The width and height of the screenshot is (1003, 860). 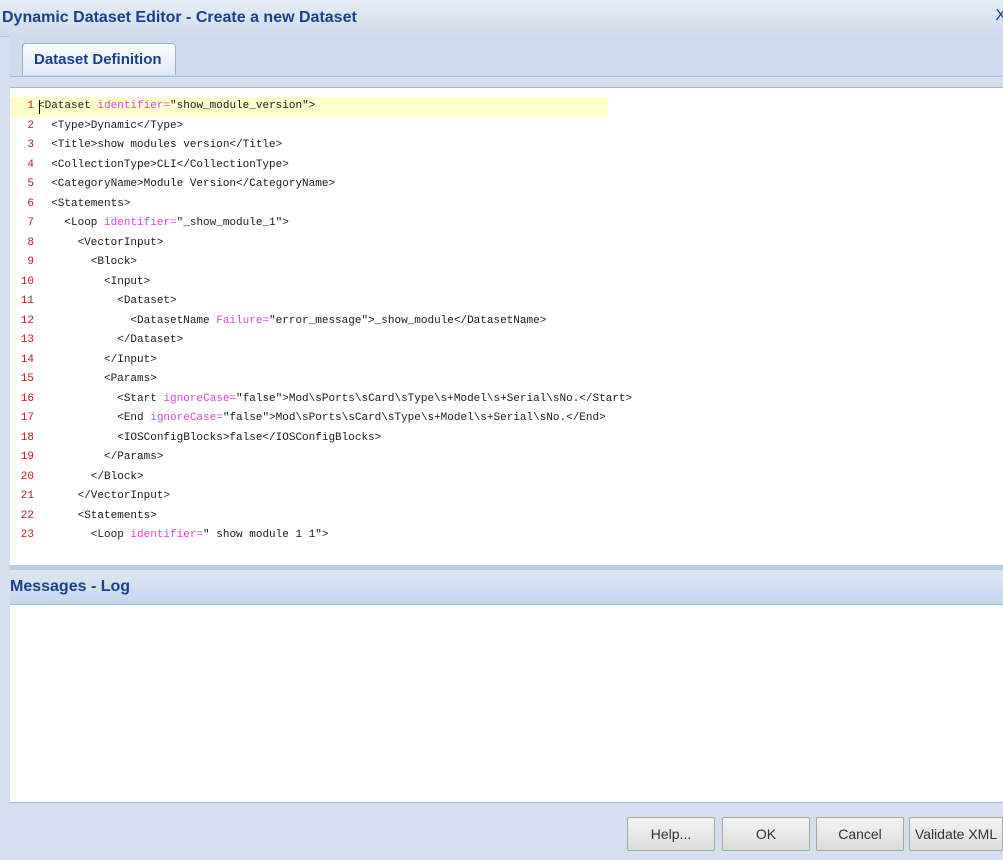 What do you see at coordinates (506, 302) in the screenshot?
I see `code-line: 11 <Dataset>` at bounding box center [506, 302].